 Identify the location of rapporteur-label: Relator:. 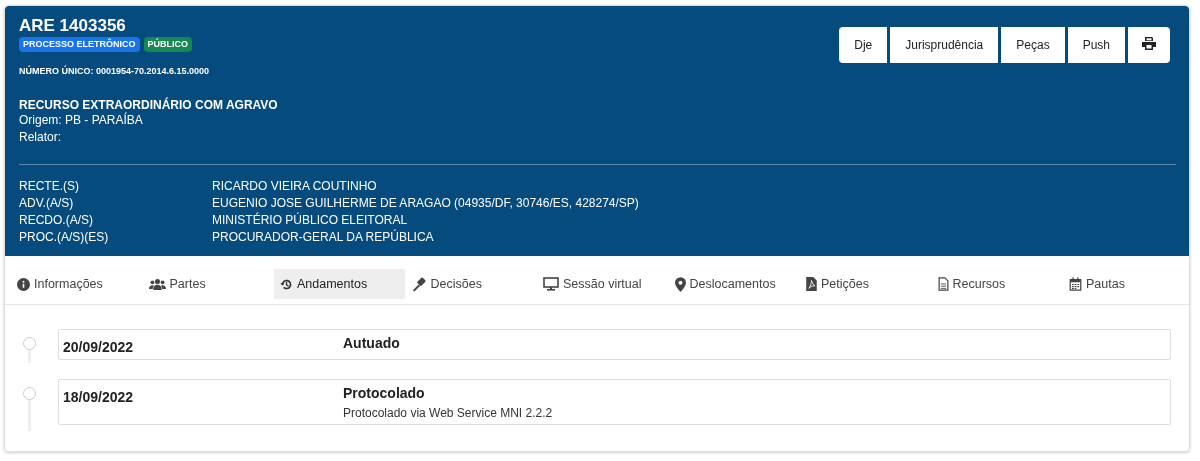
(41, 137).